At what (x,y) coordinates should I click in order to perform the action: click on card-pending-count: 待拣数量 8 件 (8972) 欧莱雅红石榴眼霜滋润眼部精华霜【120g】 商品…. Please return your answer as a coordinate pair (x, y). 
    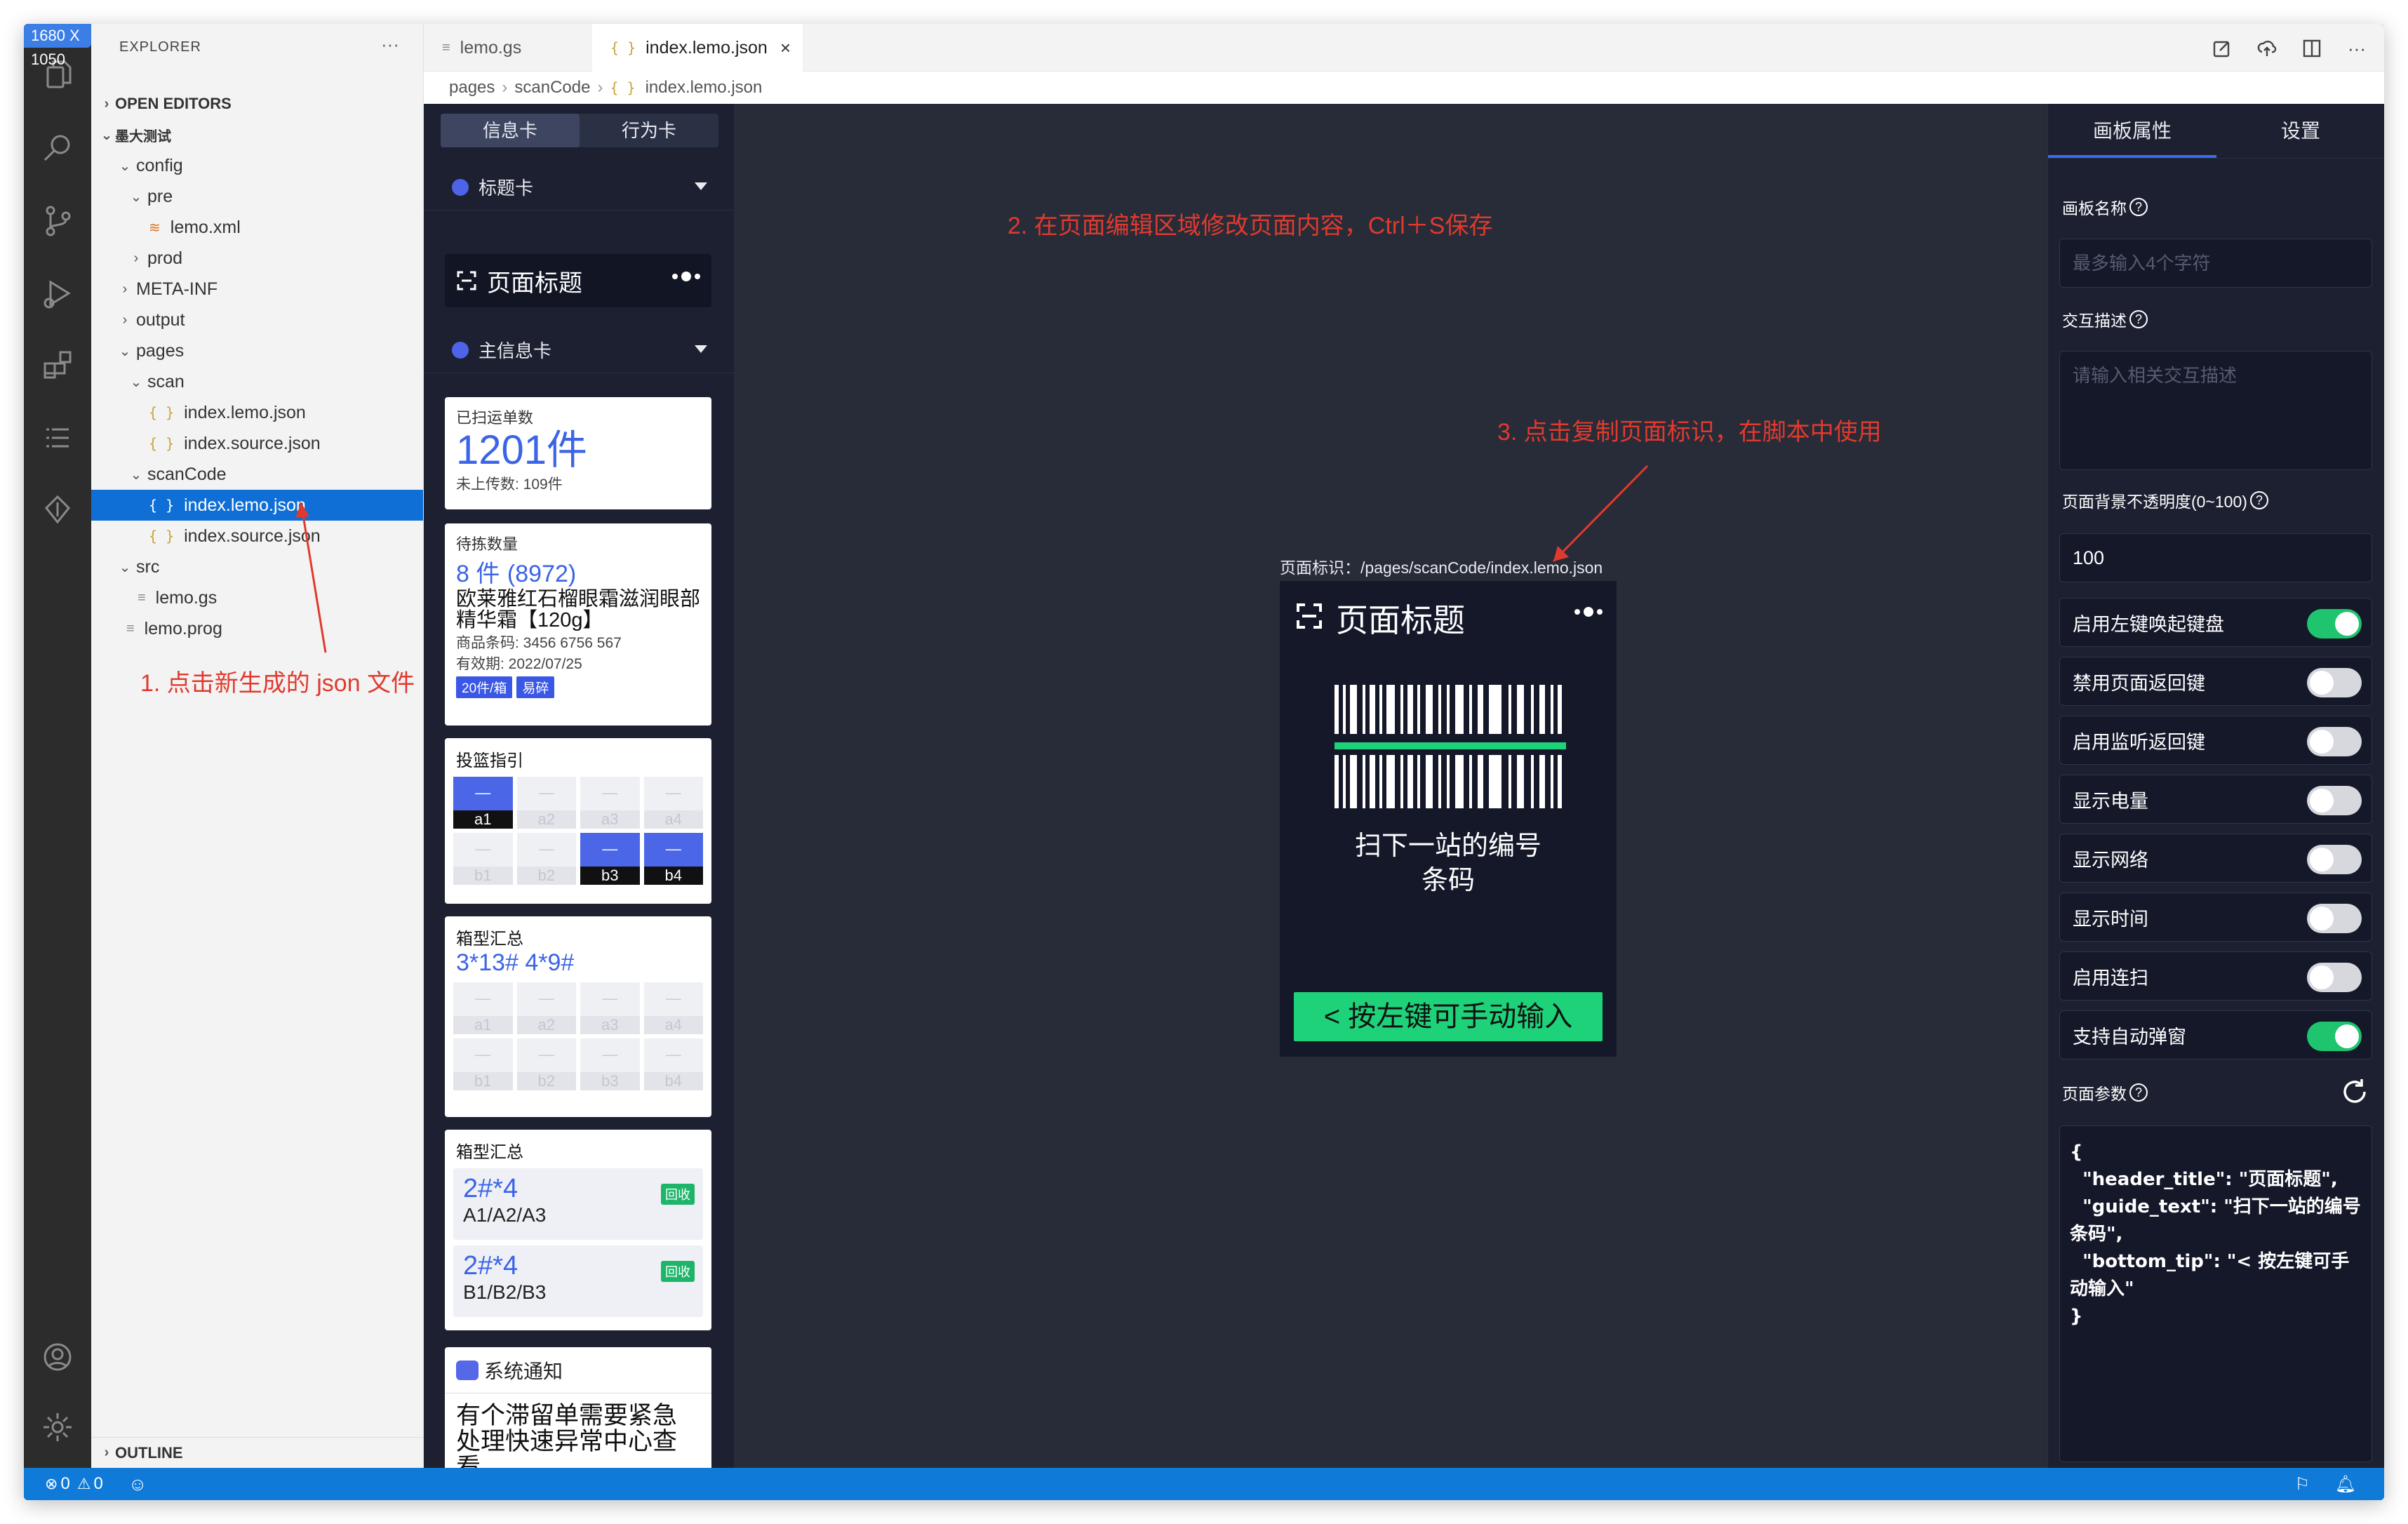
    Looking at the image, I should click on (578, 624).